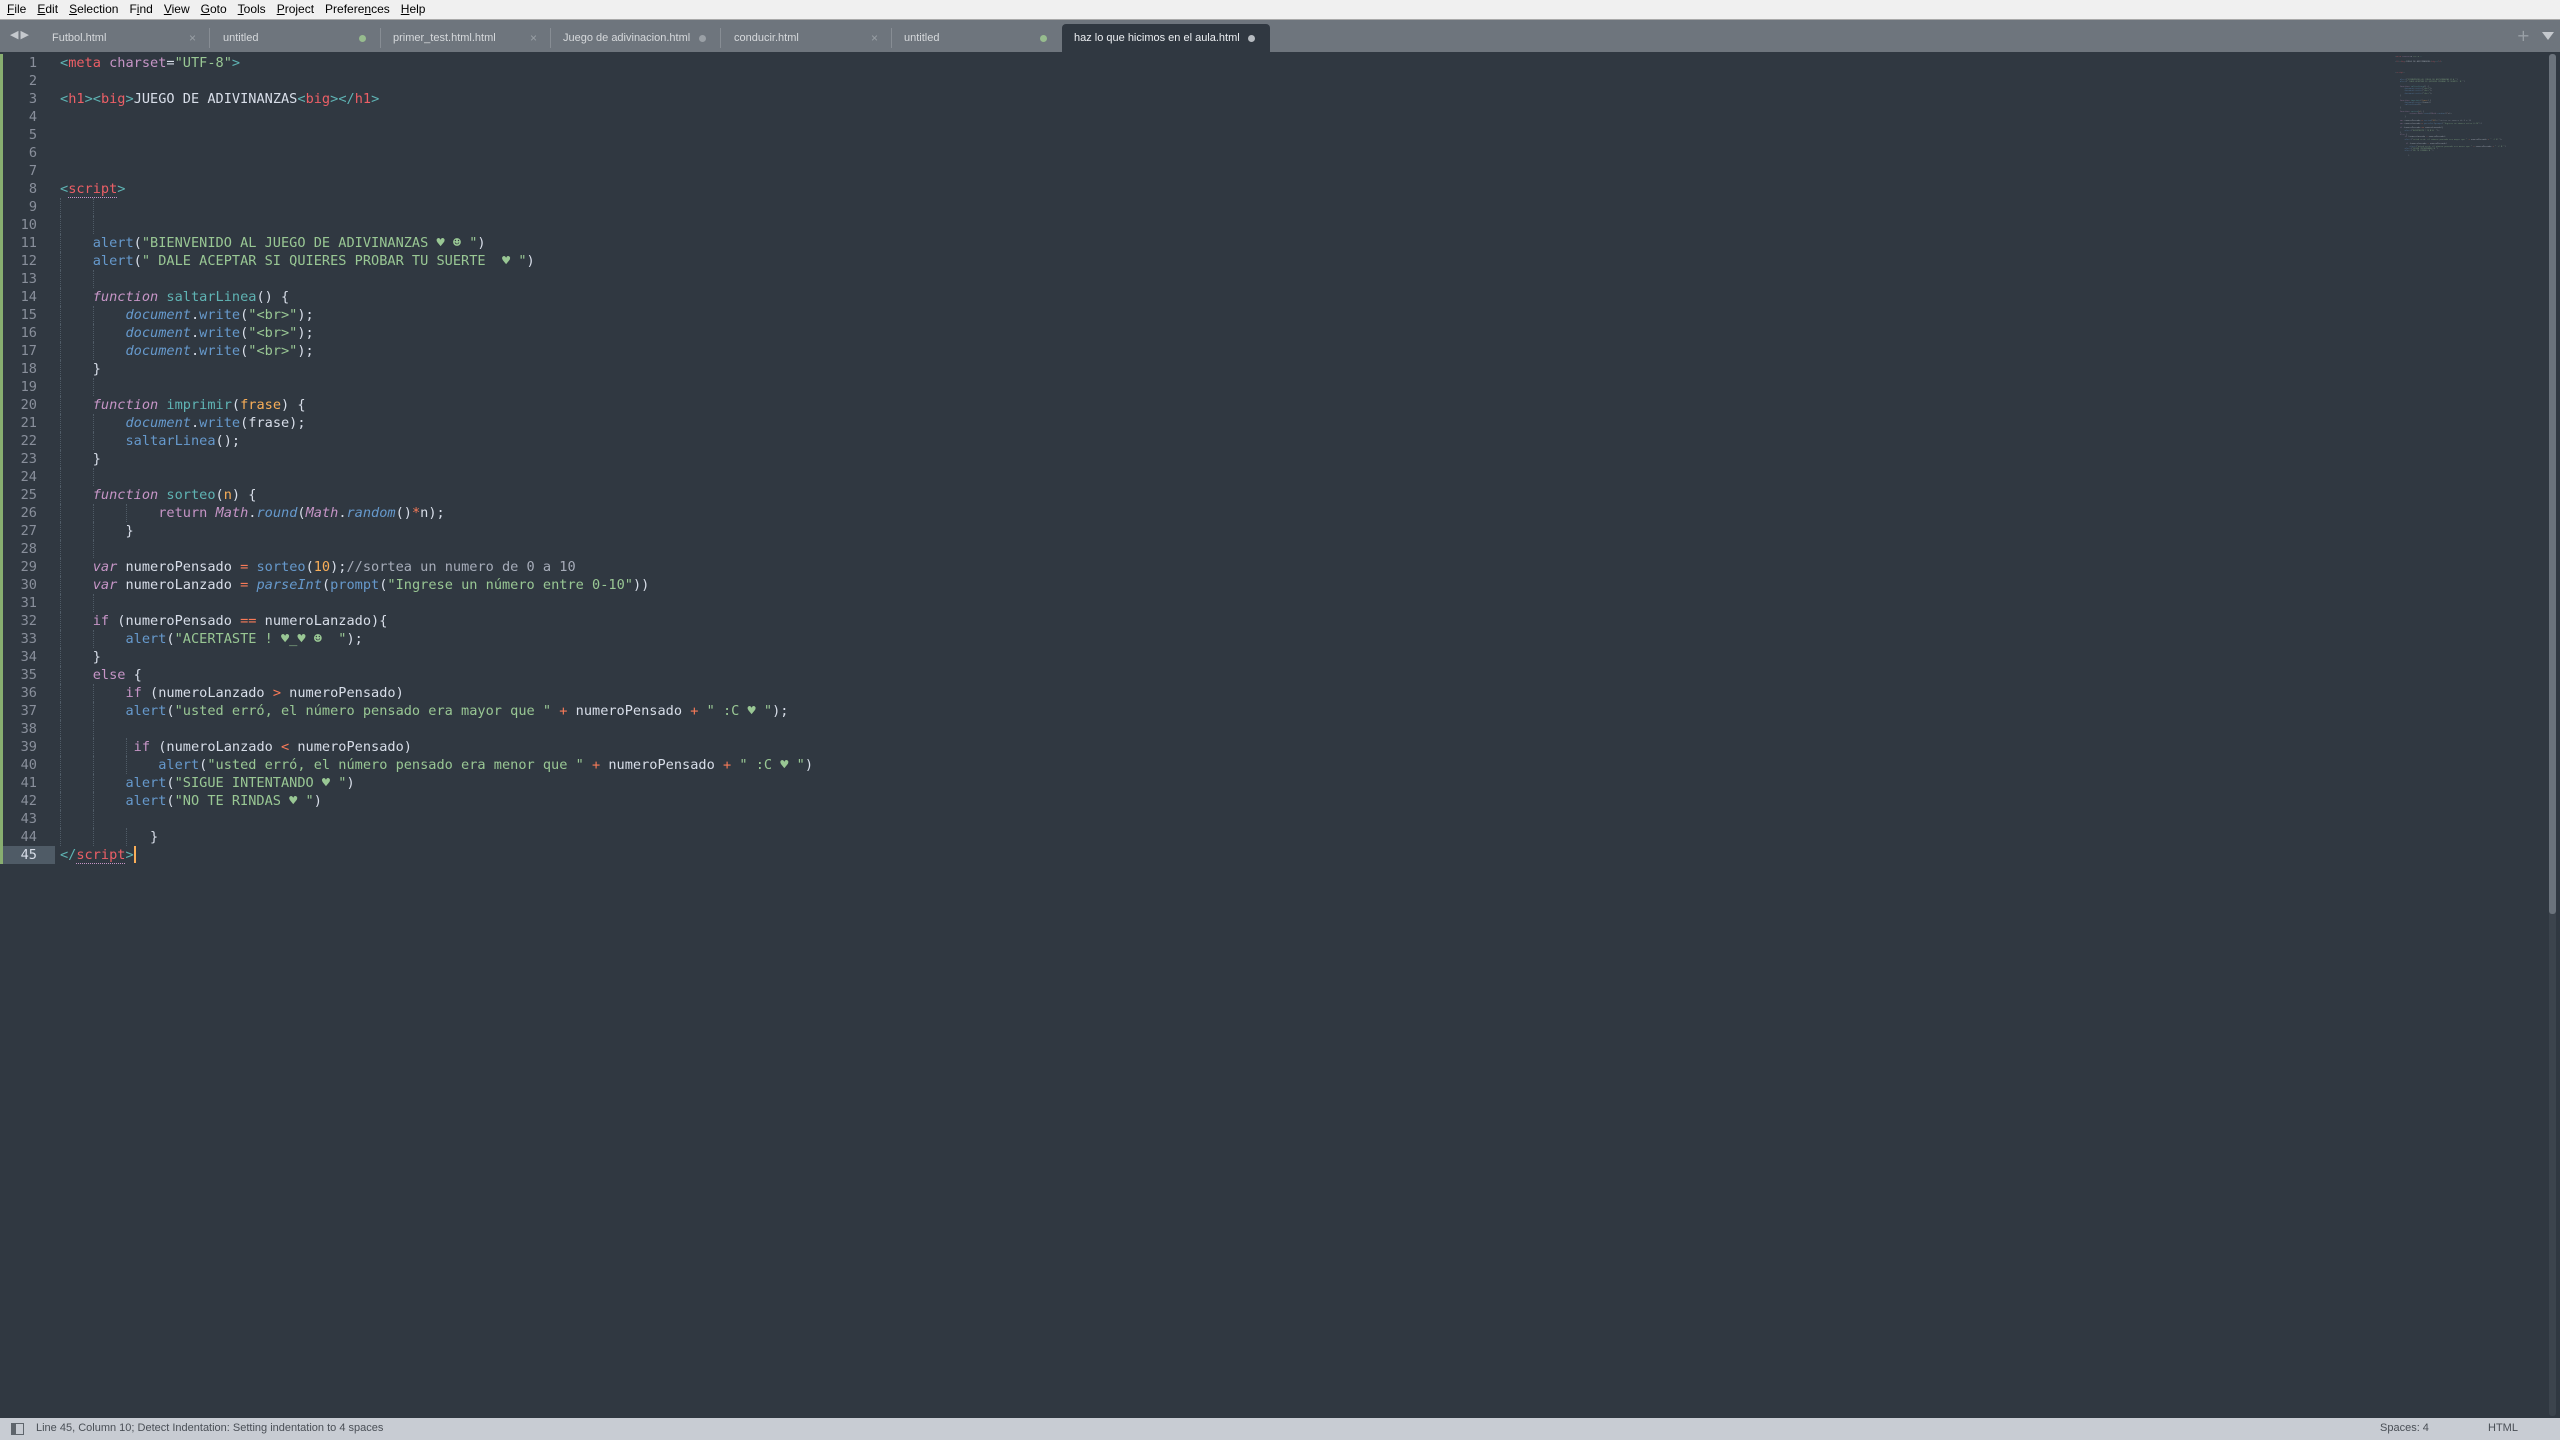 The height and width of the screenshot is (1440, 2560). Describe the element at coordinates (213, 9) in the screenshot. I see `menu-goto: Goto` at that location.